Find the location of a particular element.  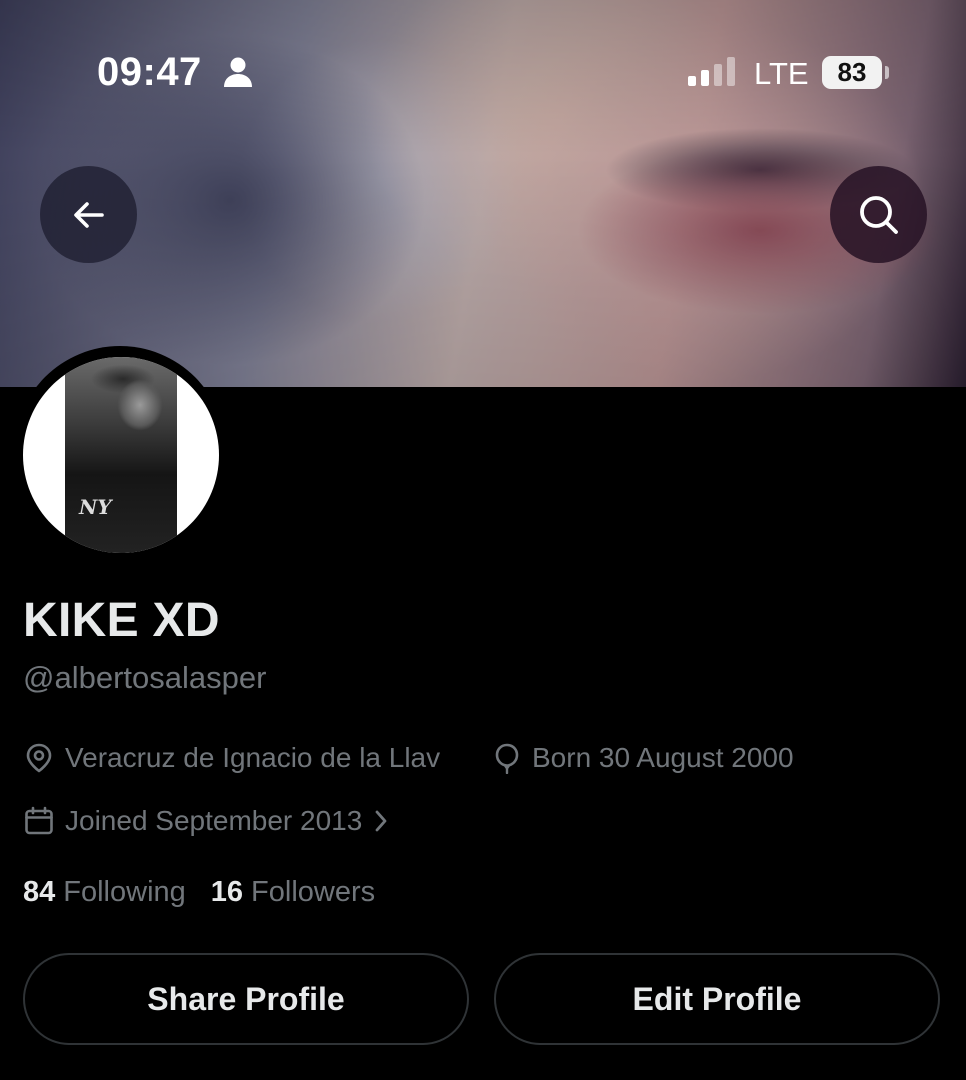

joined-text: Joined September 2013 is located at coordinates (214, 820).